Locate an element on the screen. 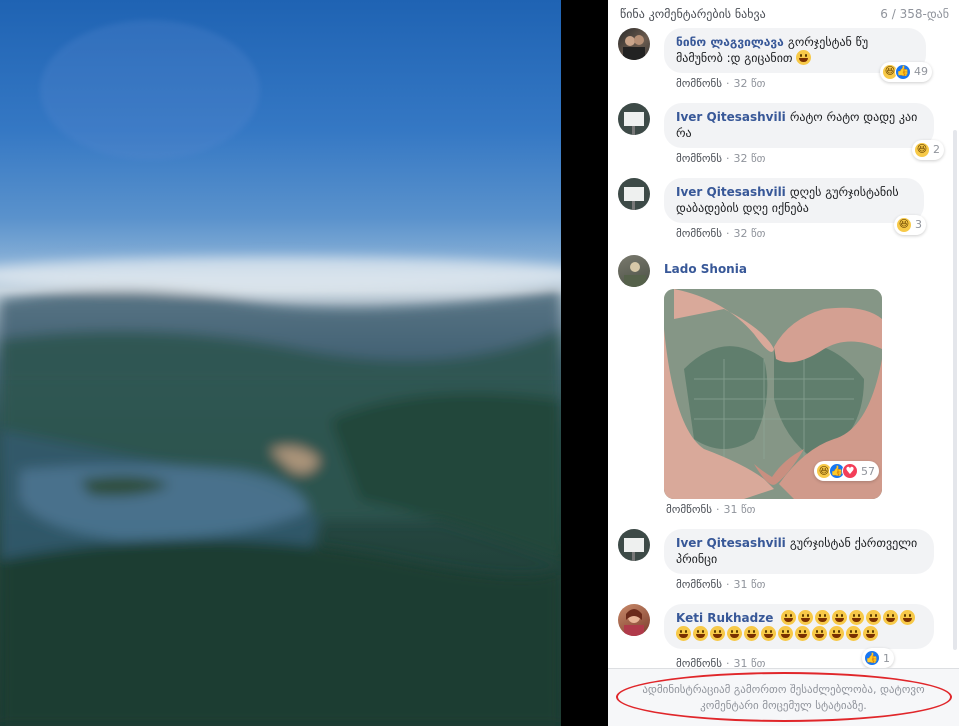  reaction-count: 57 is located at coordinates (868, 471).